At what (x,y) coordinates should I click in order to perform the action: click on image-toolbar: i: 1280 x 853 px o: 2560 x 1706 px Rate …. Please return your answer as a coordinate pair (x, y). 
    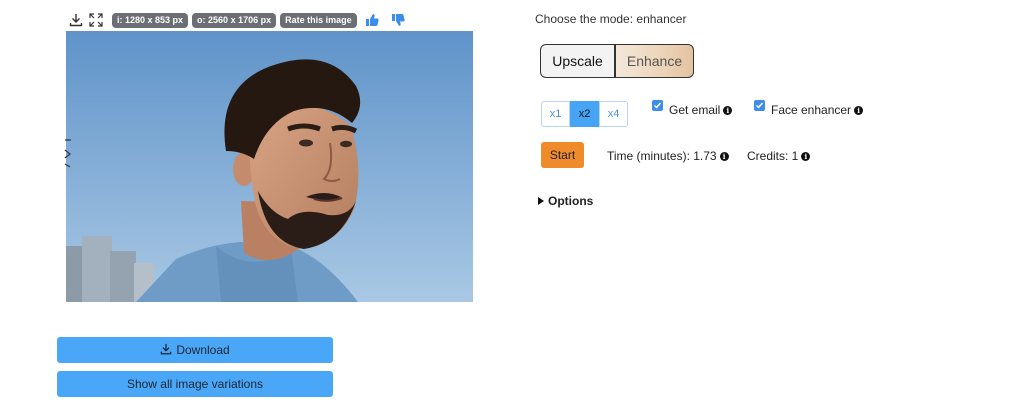
    Looking at the image, I should click on (236, 20).